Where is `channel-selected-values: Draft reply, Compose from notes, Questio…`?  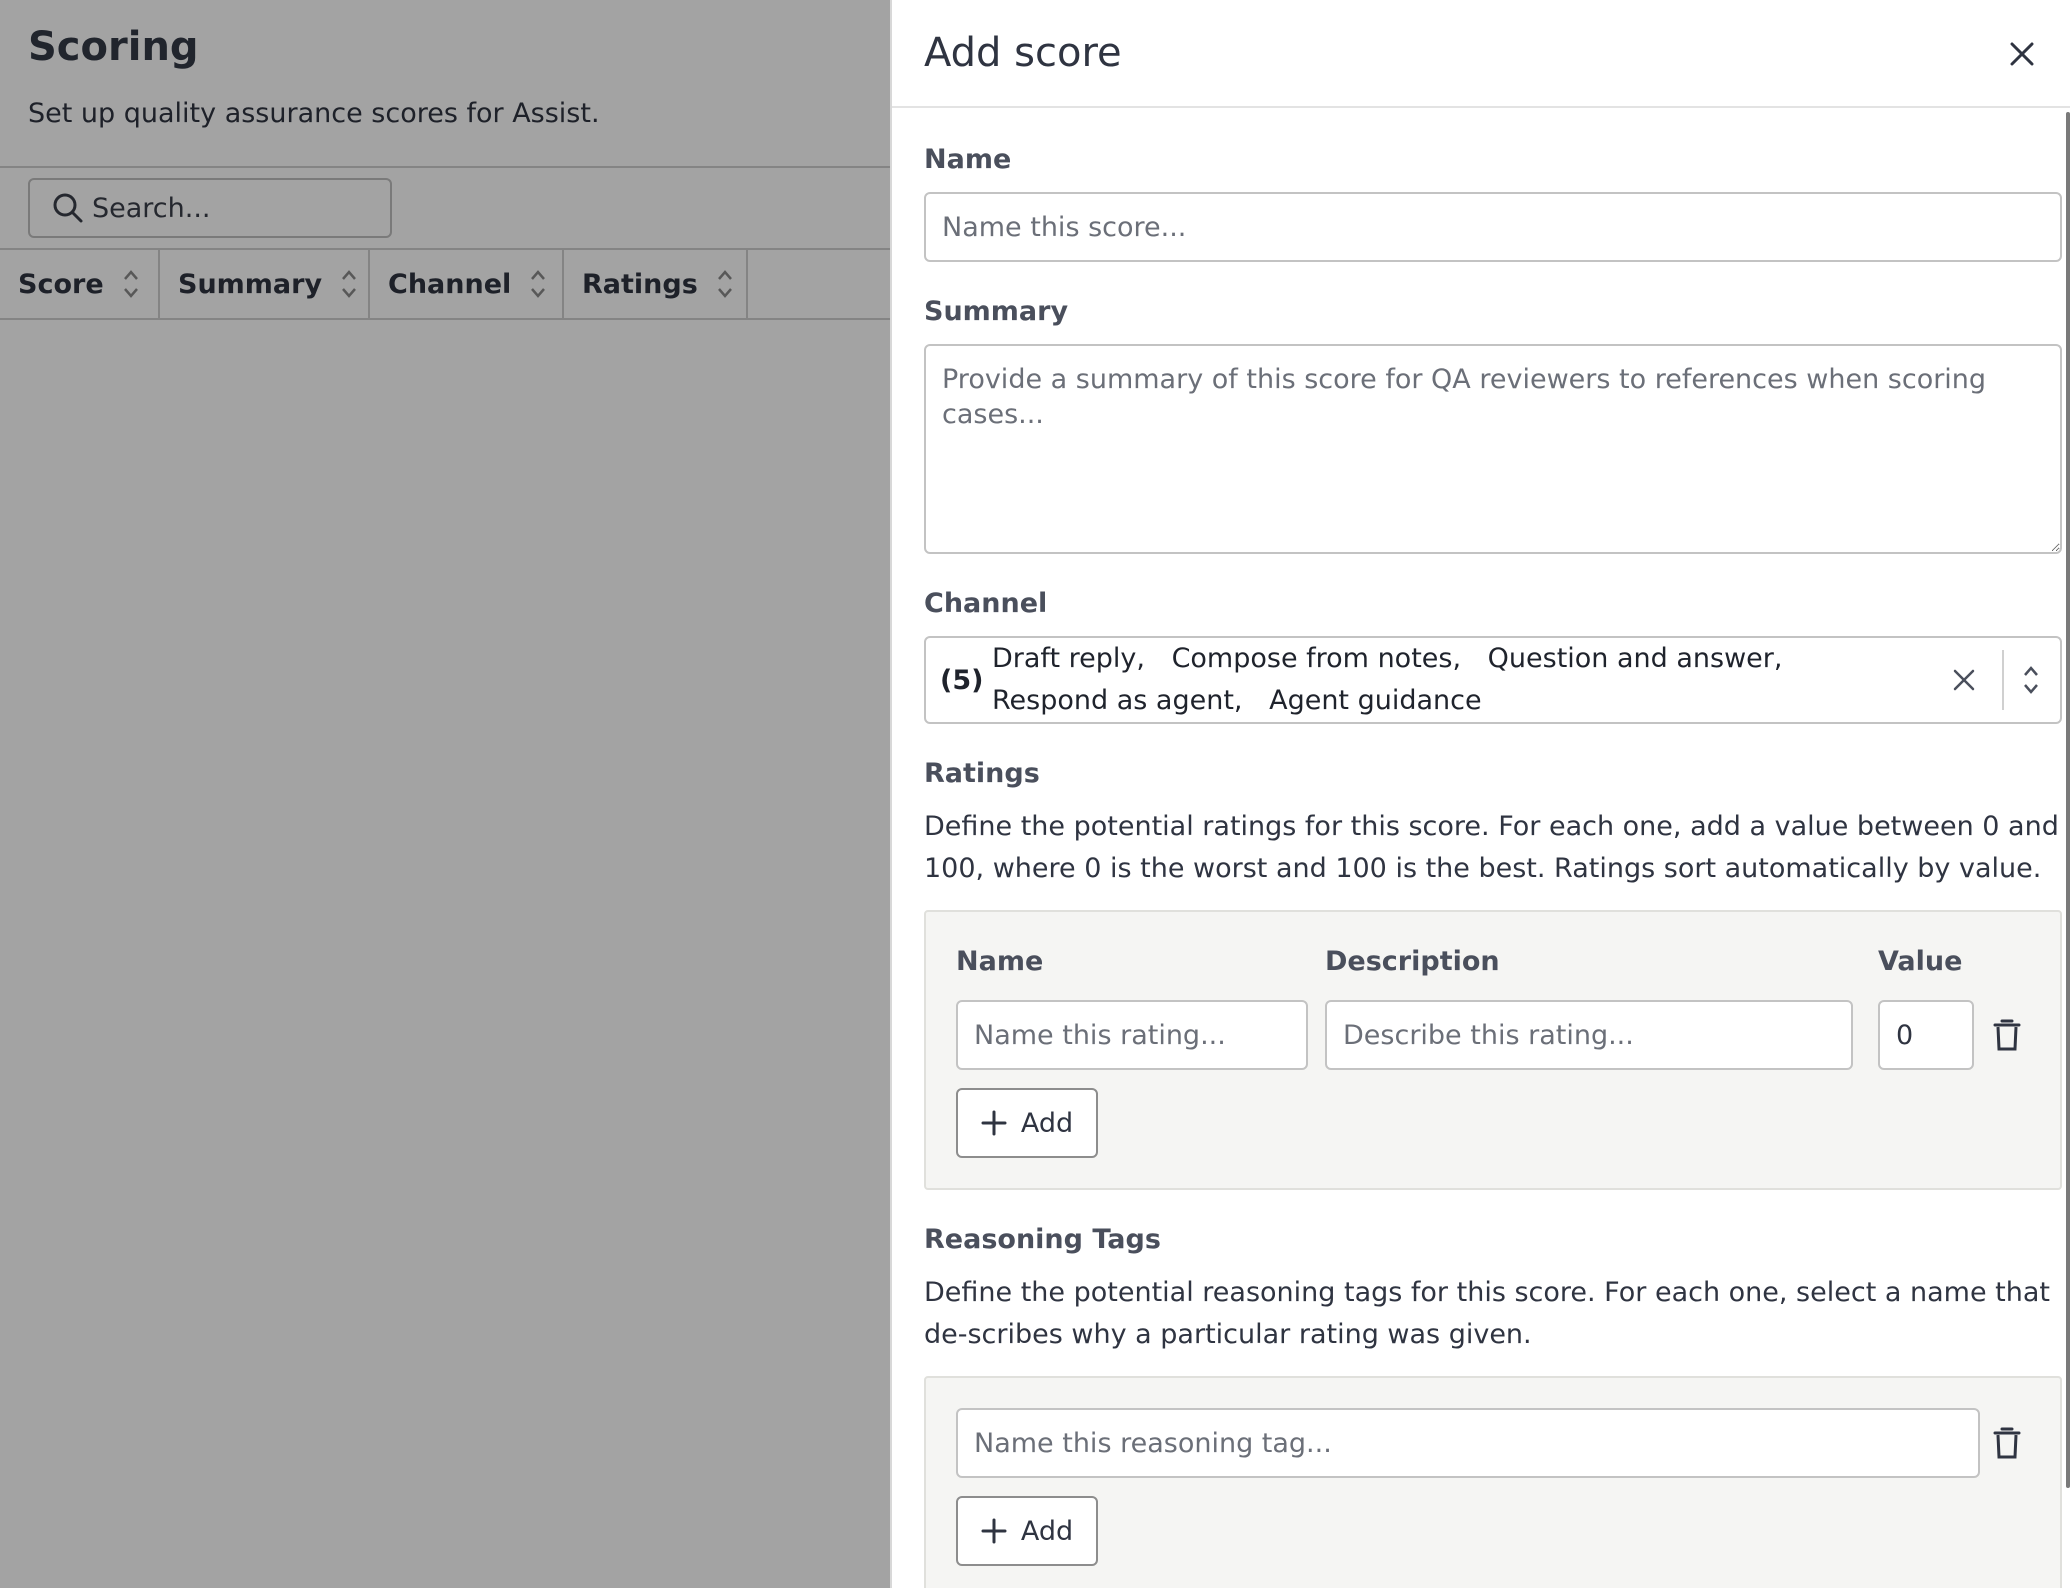 channel-selected-values: Draft reply, Compose from notes, Questio… is located at coordinates (1442, 680).